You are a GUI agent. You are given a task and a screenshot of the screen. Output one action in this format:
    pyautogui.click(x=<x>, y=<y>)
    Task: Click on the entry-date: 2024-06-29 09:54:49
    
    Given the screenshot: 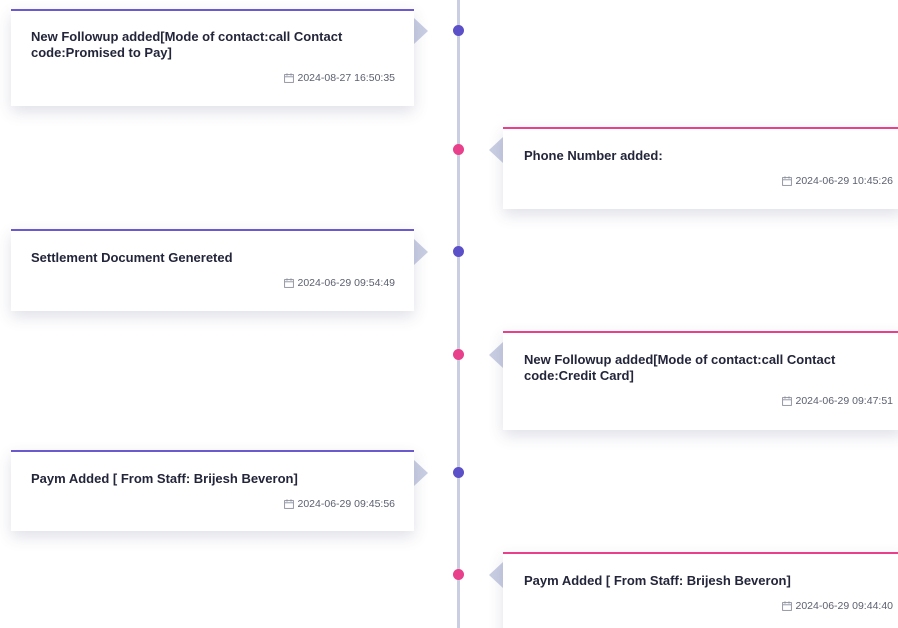 What is the action you would take?
    pyautogui.click(x=346, y=283)
    